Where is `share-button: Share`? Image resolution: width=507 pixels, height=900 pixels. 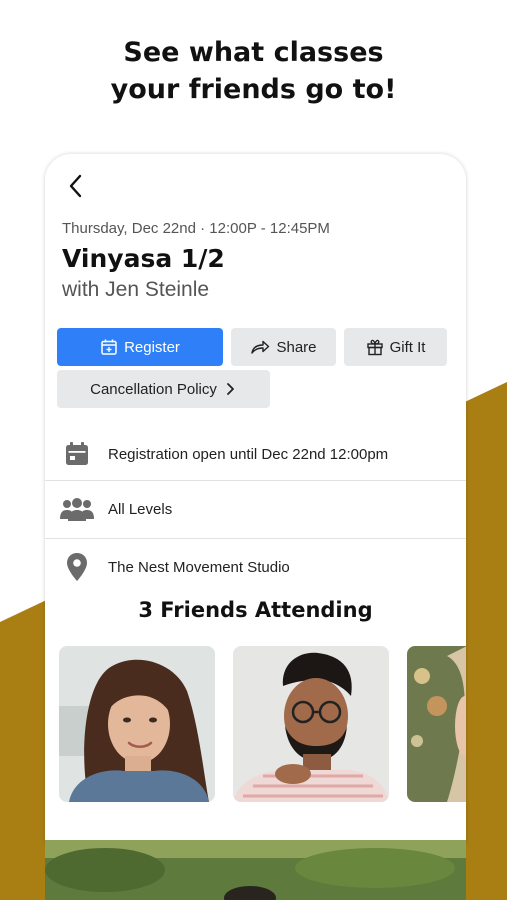
share-button: Share is located at coordinates (283, 347).